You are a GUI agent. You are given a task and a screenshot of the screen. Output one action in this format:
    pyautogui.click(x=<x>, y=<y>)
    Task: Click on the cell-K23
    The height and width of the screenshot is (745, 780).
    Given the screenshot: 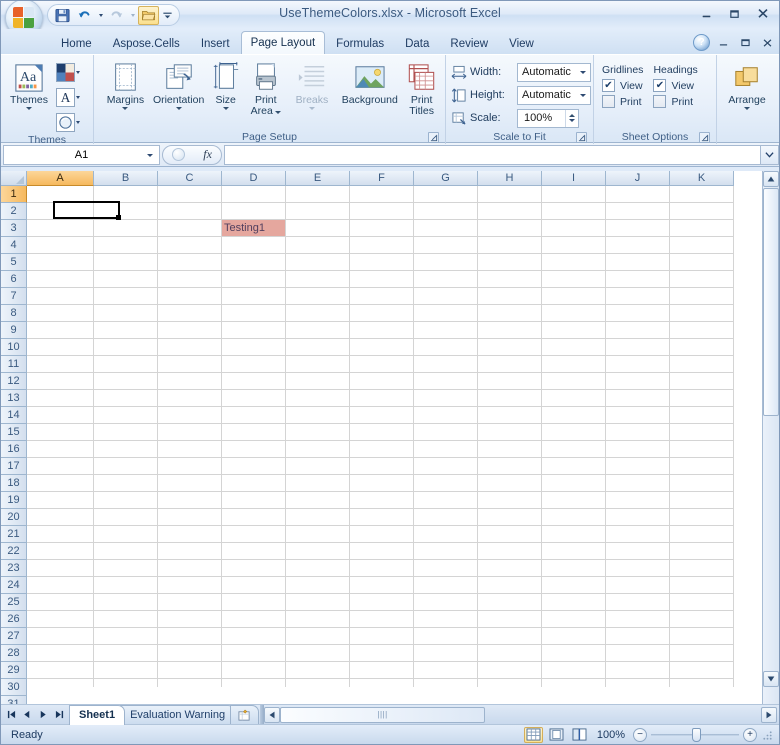 What is the action you would take?
    pyautogui.click(x=702, y=568)
    